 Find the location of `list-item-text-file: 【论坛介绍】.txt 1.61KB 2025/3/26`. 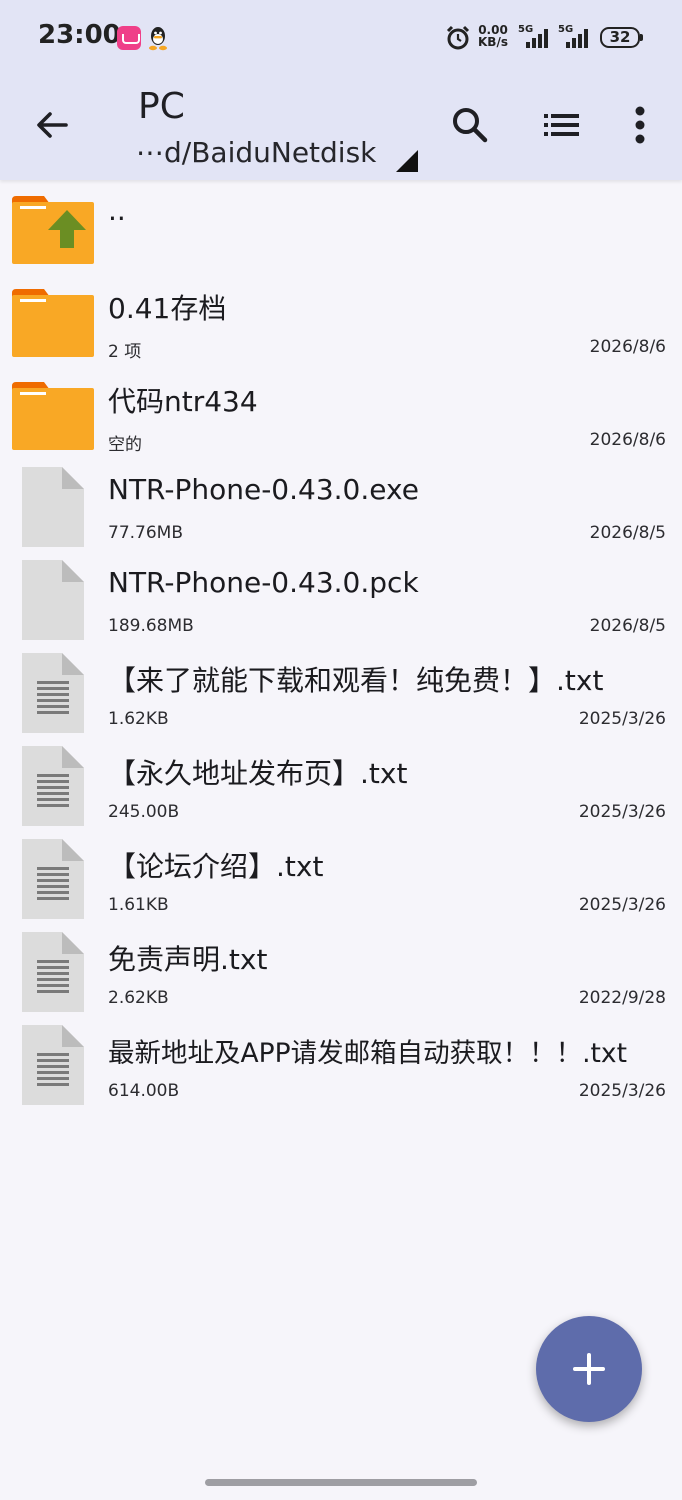

list-item-text-file: 【论坛介绍】.txt 1.61KB 2025/3/26 is located at coordinates (341, 877).